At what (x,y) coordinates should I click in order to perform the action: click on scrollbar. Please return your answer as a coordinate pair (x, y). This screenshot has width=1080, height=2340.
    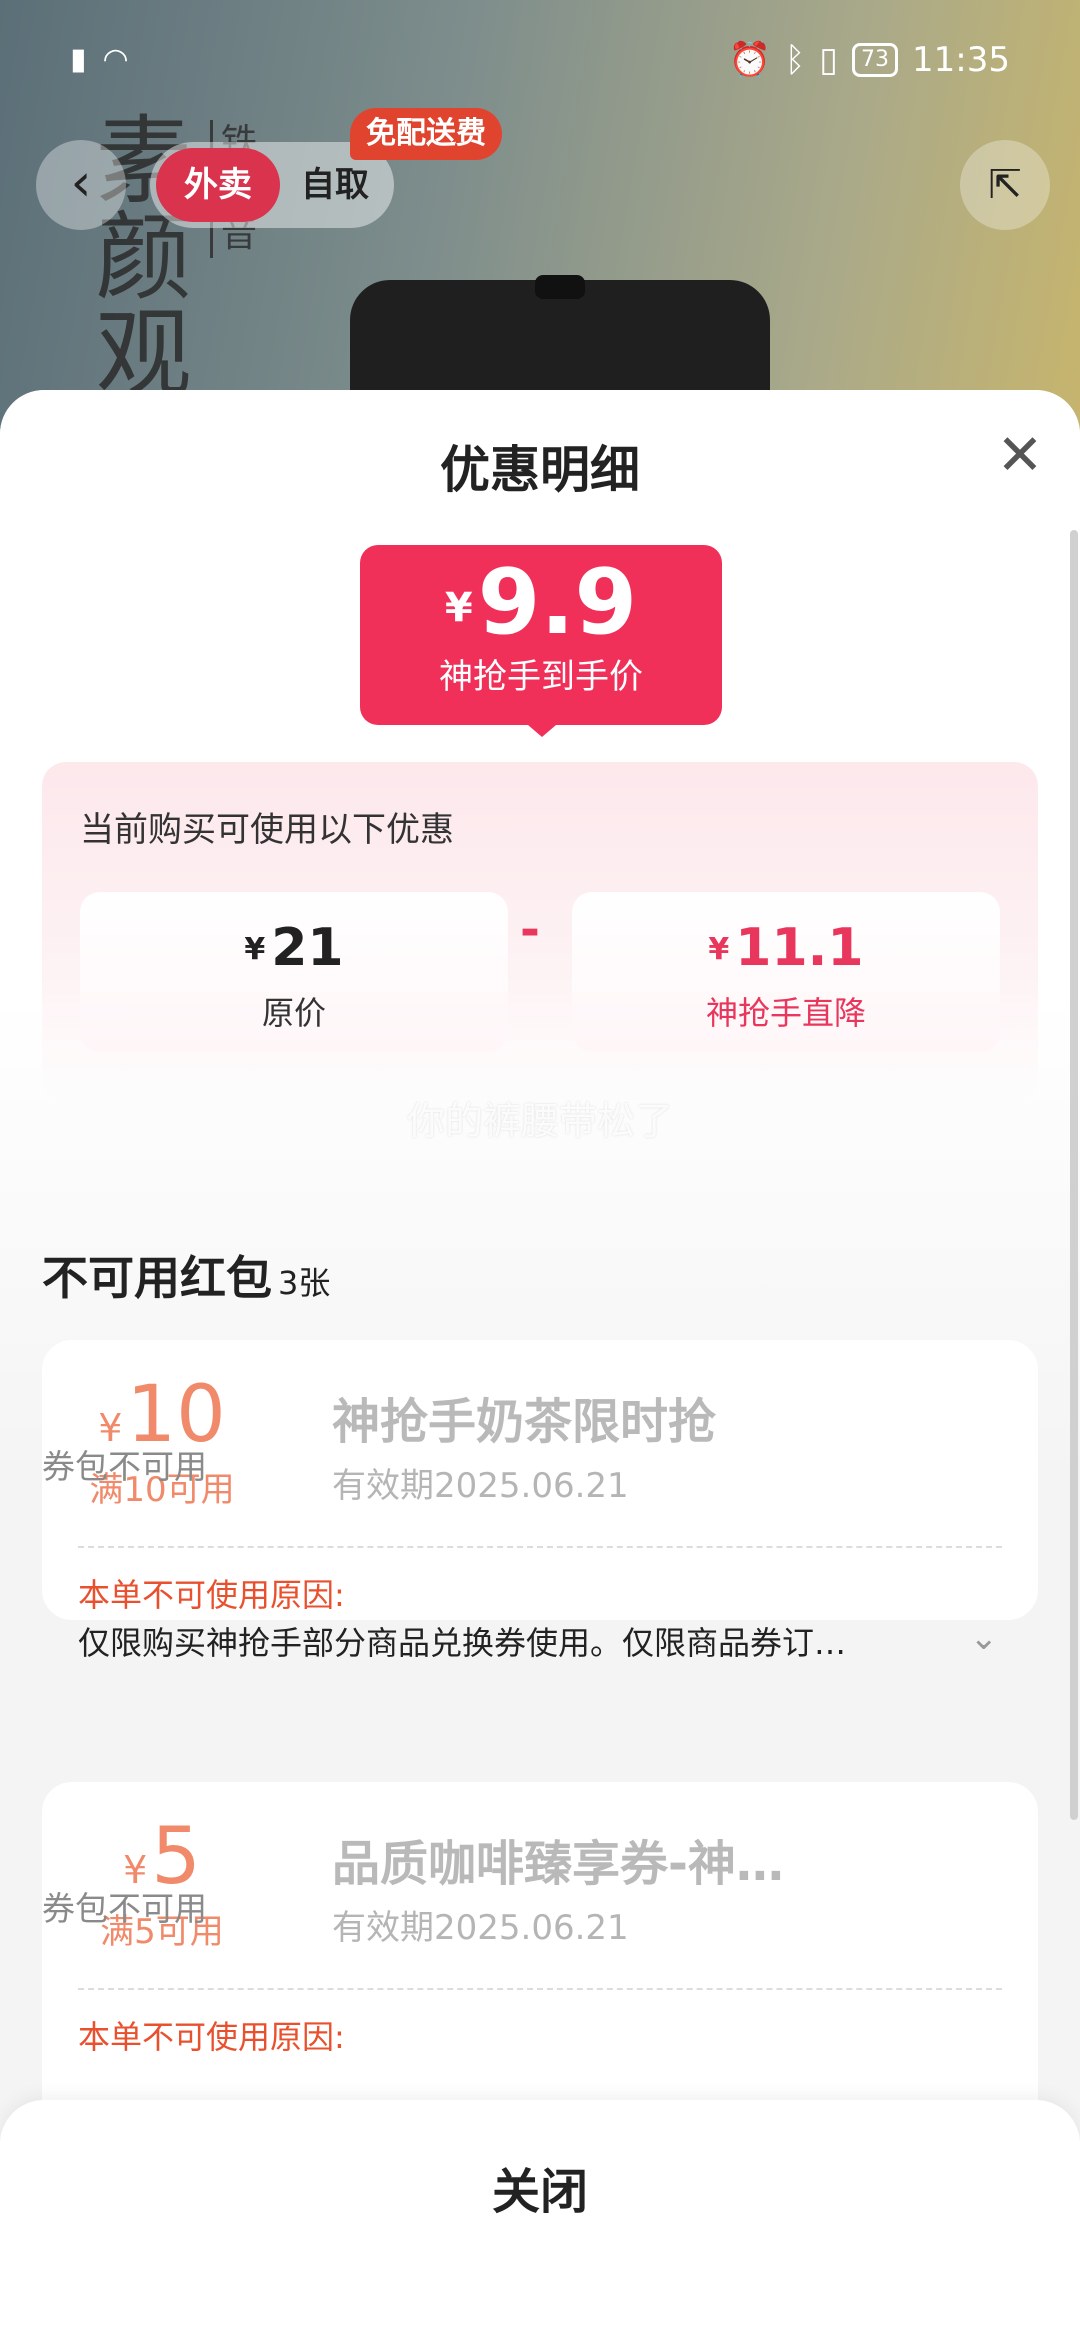
    Looking at the image, I should click on (1074, 1175).